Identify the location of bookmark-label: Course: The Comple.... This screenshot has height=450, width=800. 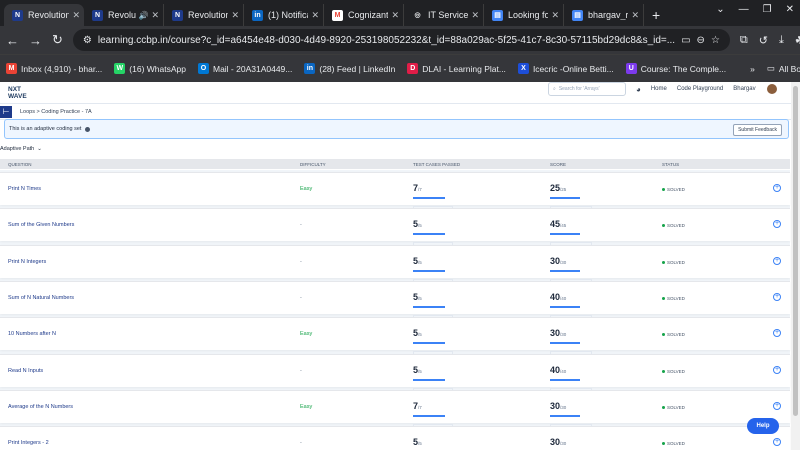
(683, 68).